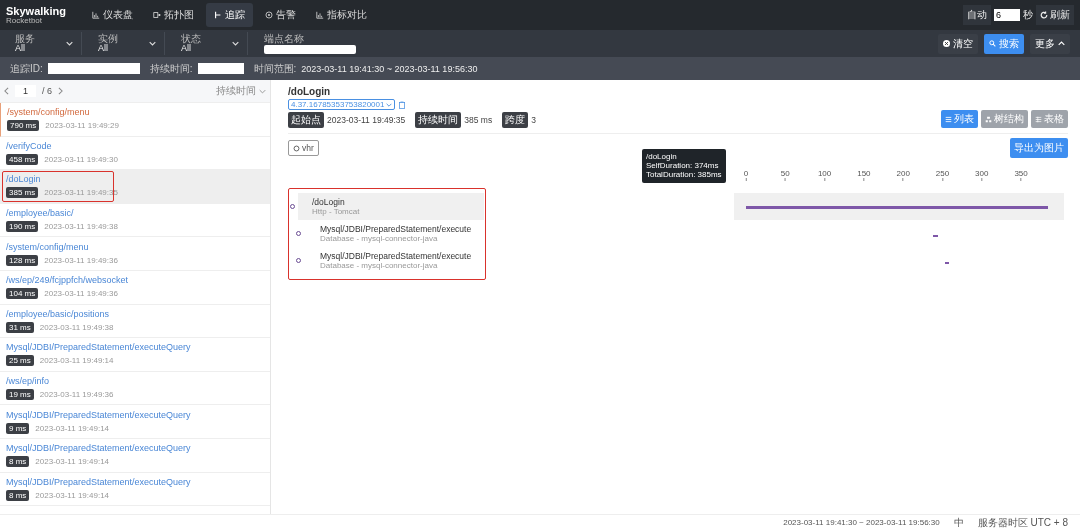 The image size is (1080, 530). I want to click on service-chip: vhr, so click(303, 148).